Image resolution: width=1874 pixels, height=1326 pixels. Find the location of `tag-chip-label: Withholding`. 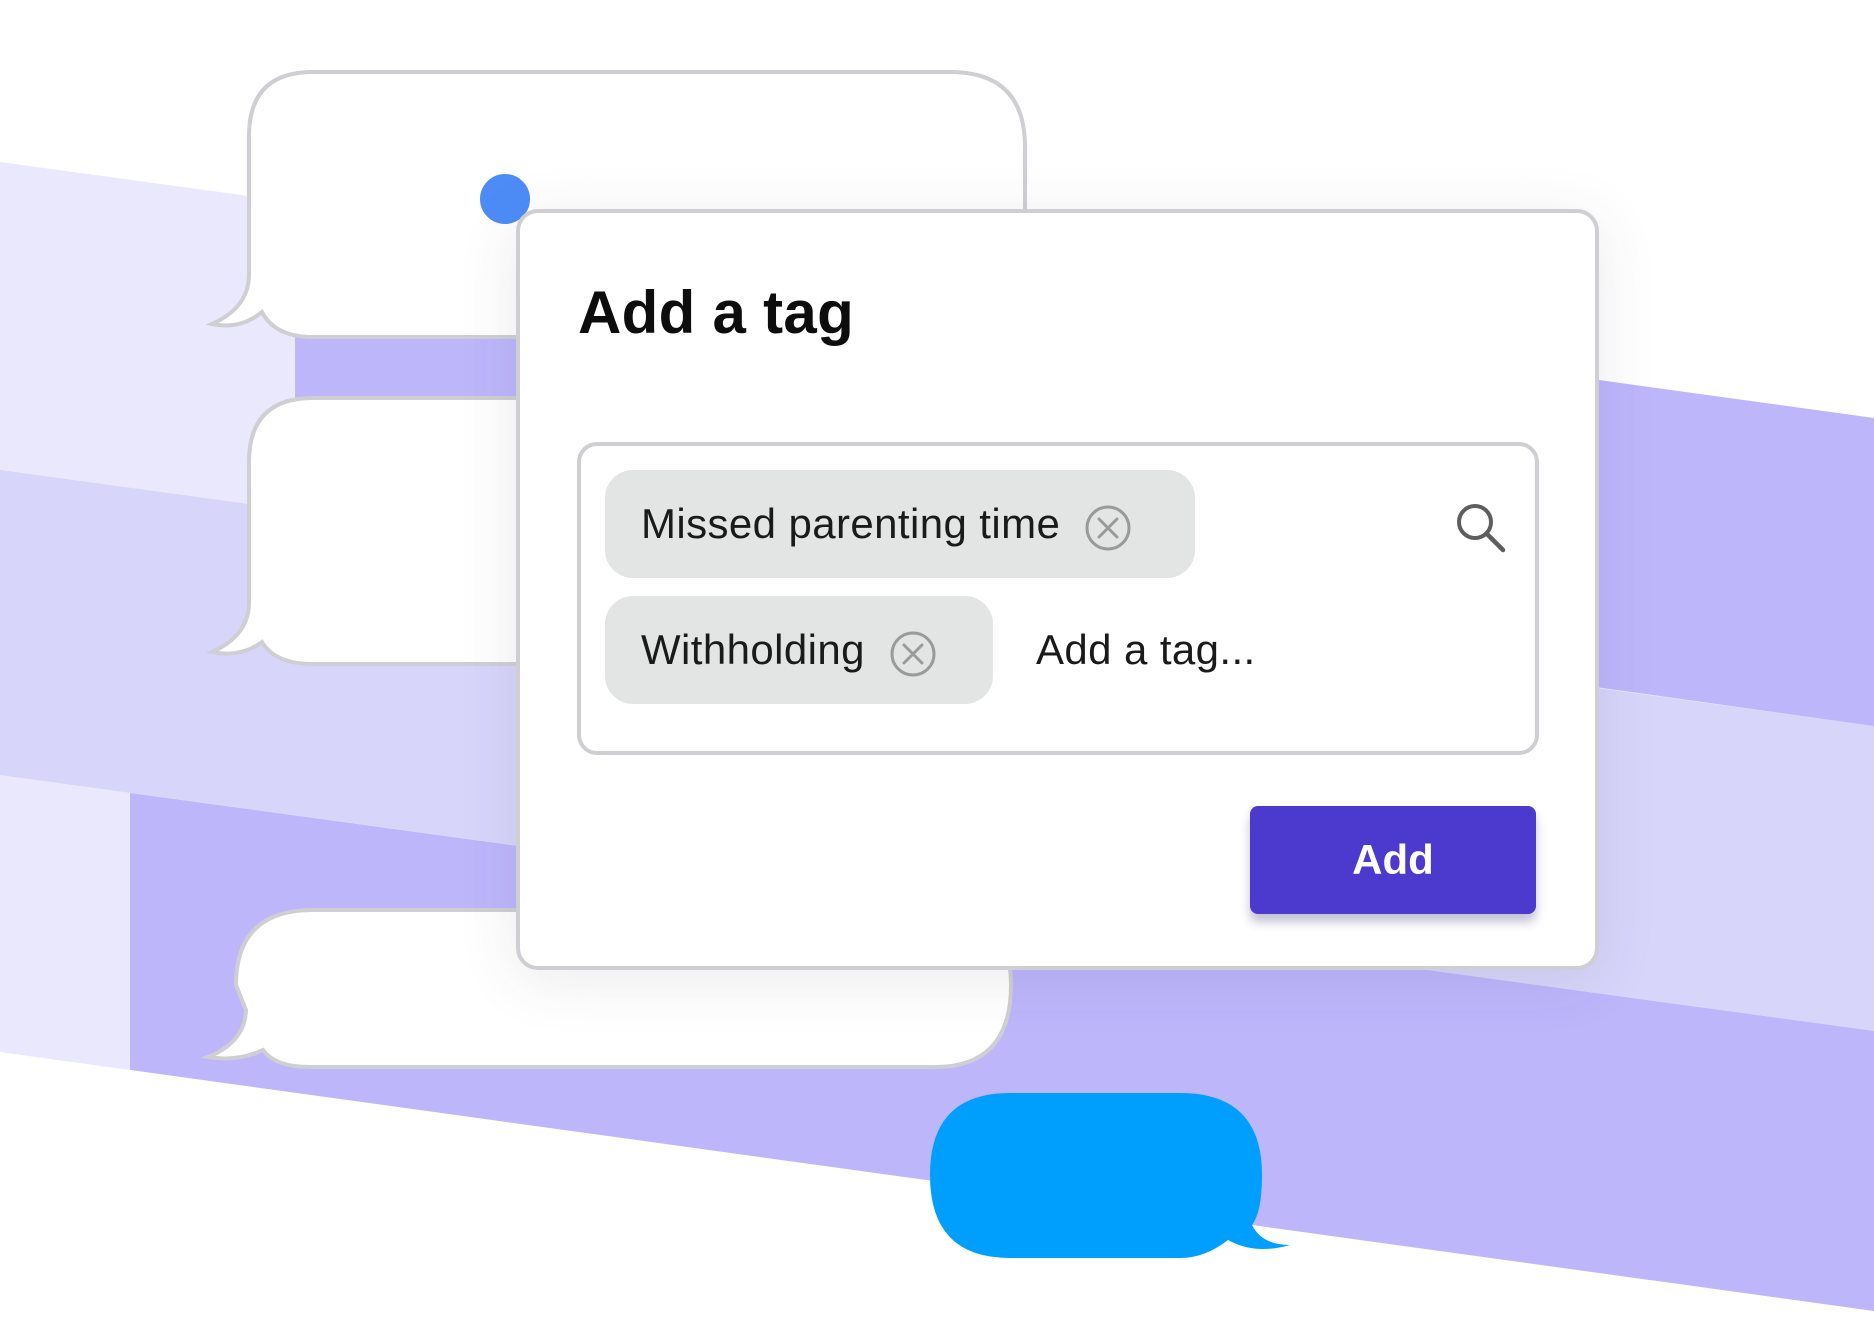

tag-chip-label: Withholding is located at coordinates (753, 649).